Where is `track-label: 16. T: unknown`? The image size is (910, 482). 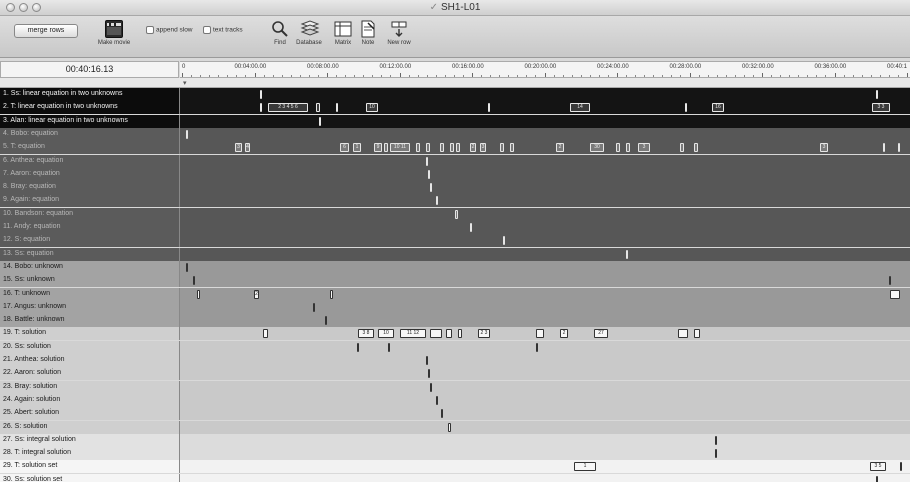 track-label: 16. T: unknown is located at coordinates (90, 294).